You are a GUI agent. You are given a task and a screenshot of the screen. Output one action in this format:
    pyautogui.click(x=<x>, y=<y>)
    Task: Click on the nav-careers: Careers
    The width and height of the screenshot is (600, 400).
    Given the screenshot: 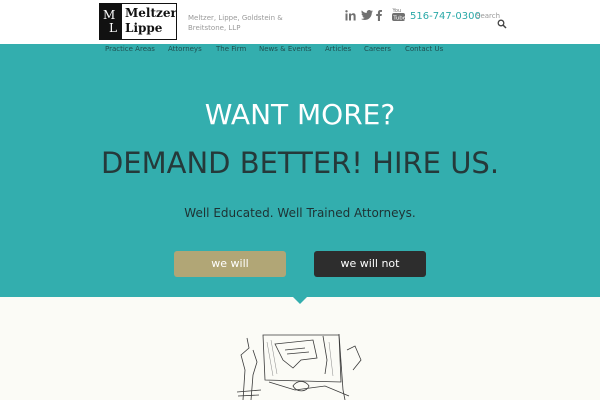 What is the action you would take?
    pyautogui.click(x=377, y=49)
    